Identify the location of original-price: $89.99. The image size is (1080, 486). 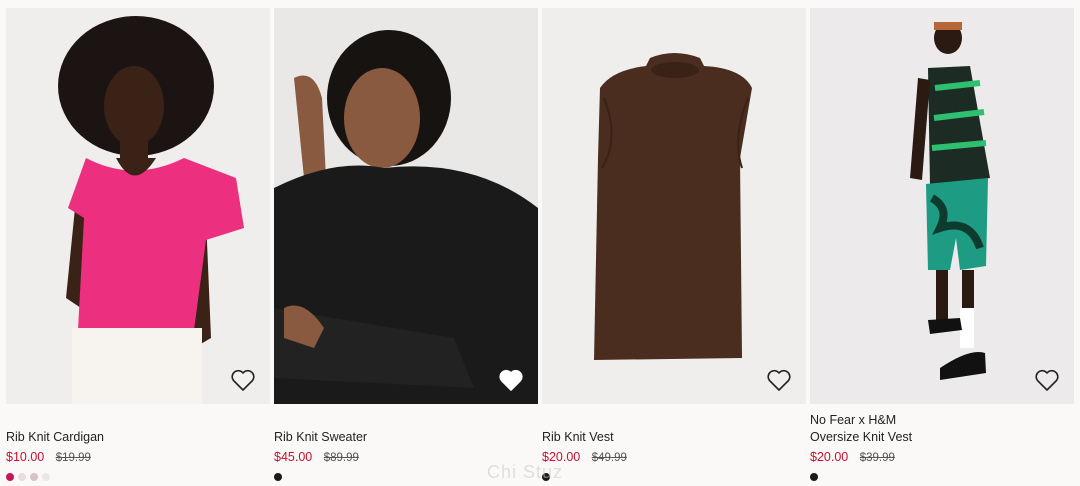
(341, 458).